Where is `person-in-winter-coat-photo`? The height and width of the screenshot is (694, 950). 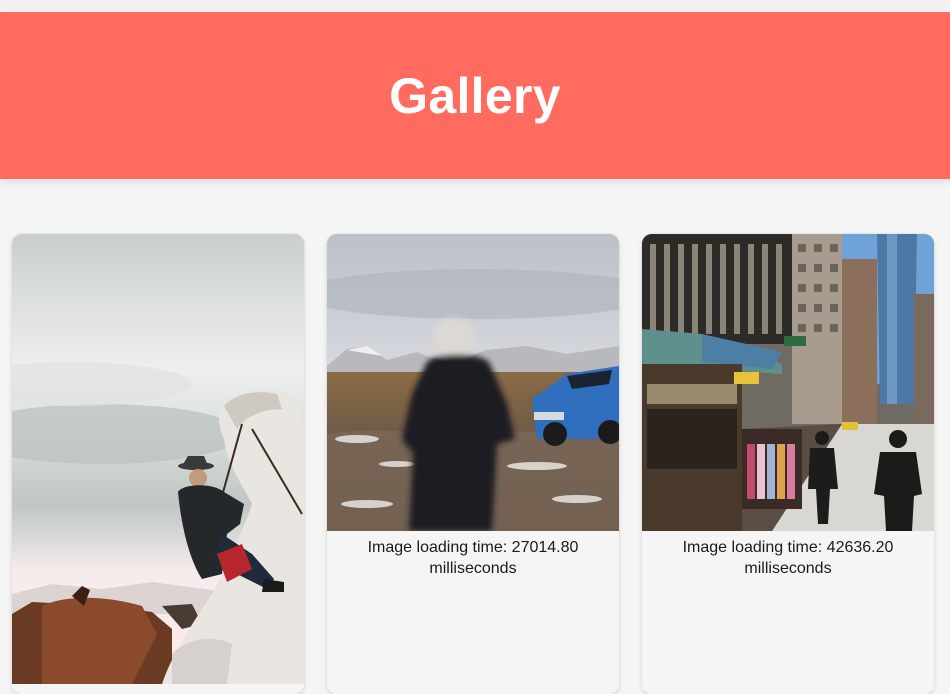
person-in-winter-coat-photo is located at coordinates (473, 382).